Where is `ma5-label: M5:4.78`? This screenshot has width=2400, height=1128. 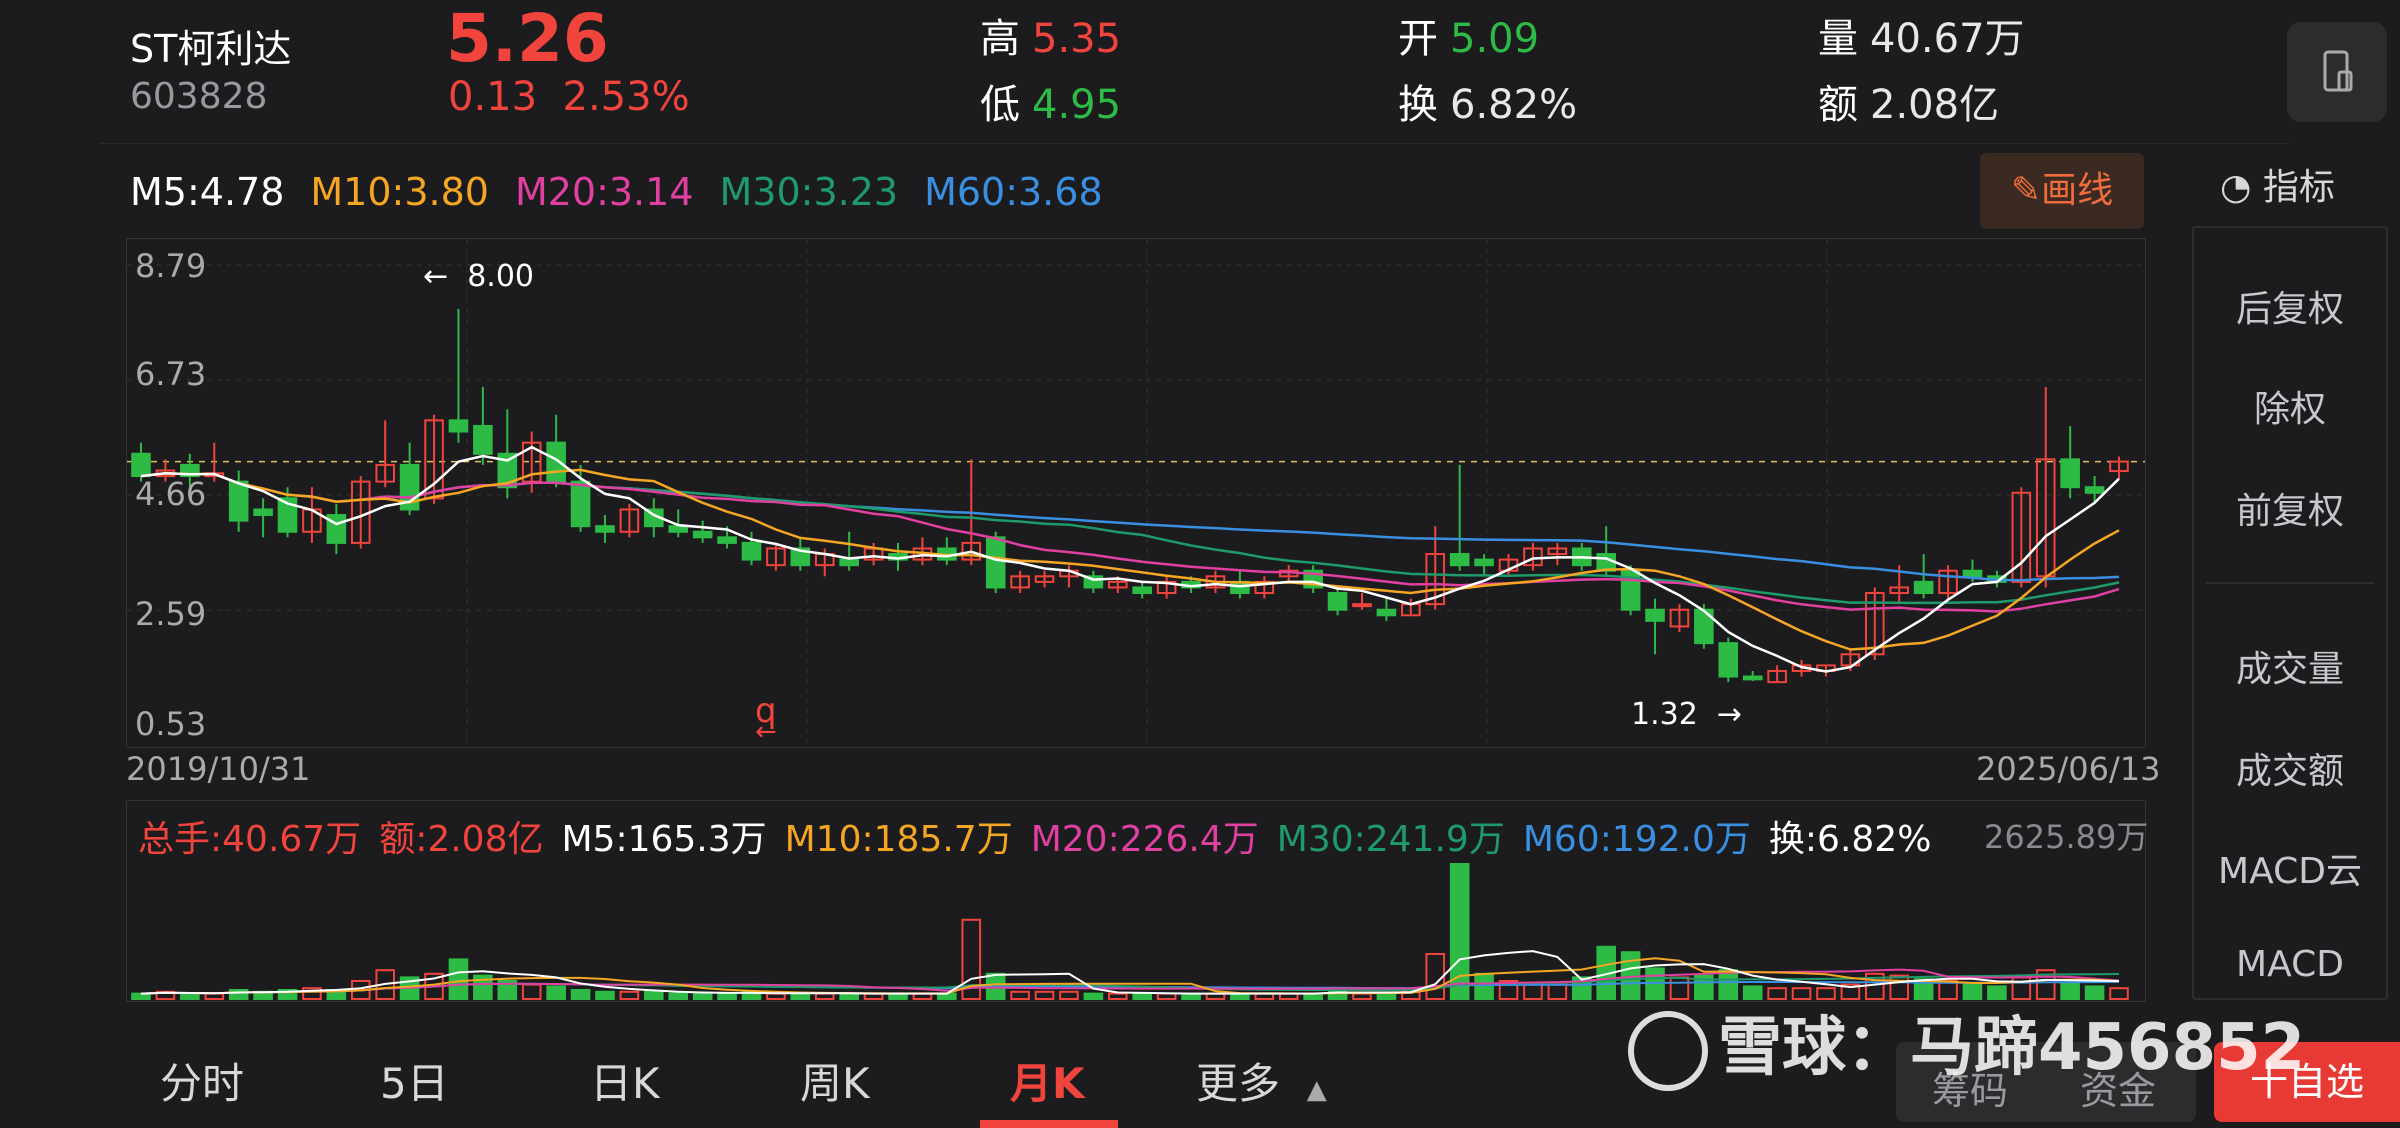
ma5-label: M5:4.78 is located at coordinates (207, 192).